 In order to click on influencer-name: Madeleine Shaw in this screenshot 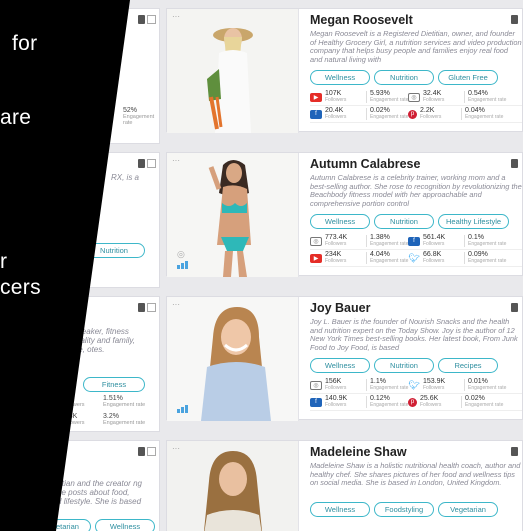, I will do `click(416, 452)`.